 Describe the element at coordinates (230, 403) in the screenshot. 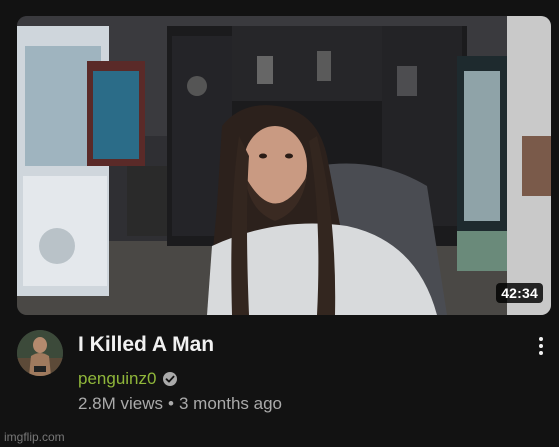

I see `upload-age: 3 months ago` at that location.